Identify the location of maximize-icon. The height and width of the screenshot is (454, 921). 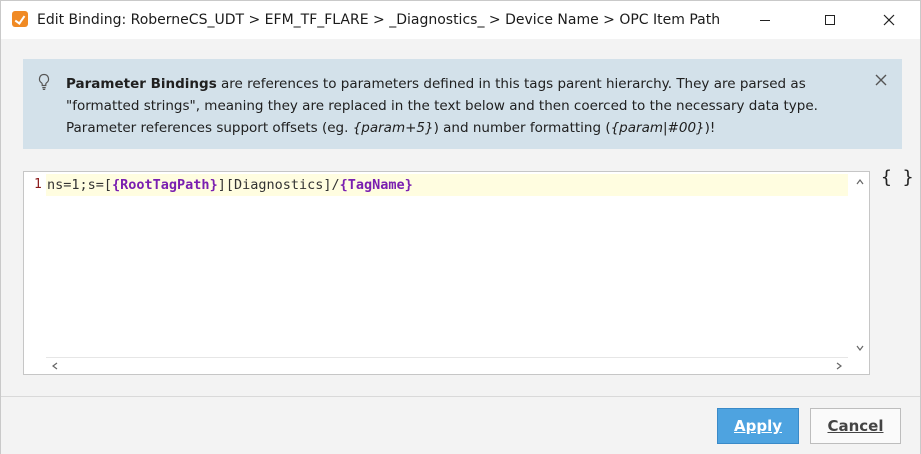
(830, 20).